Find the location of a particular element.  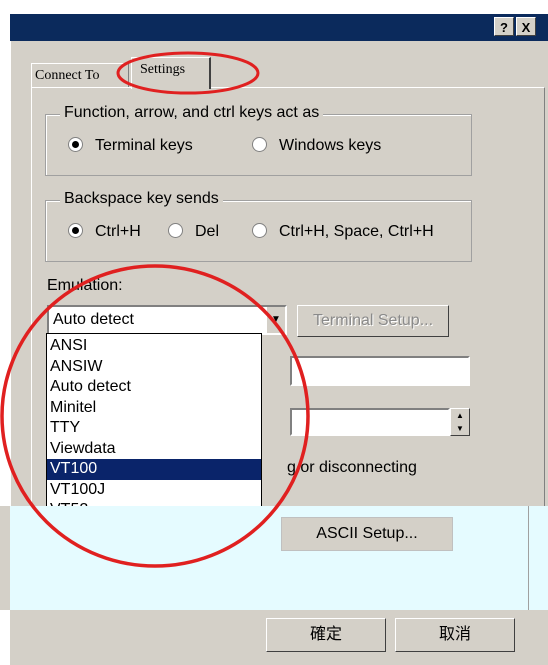

tab-connect-to: Connect To is located at coordinates (80, 75).